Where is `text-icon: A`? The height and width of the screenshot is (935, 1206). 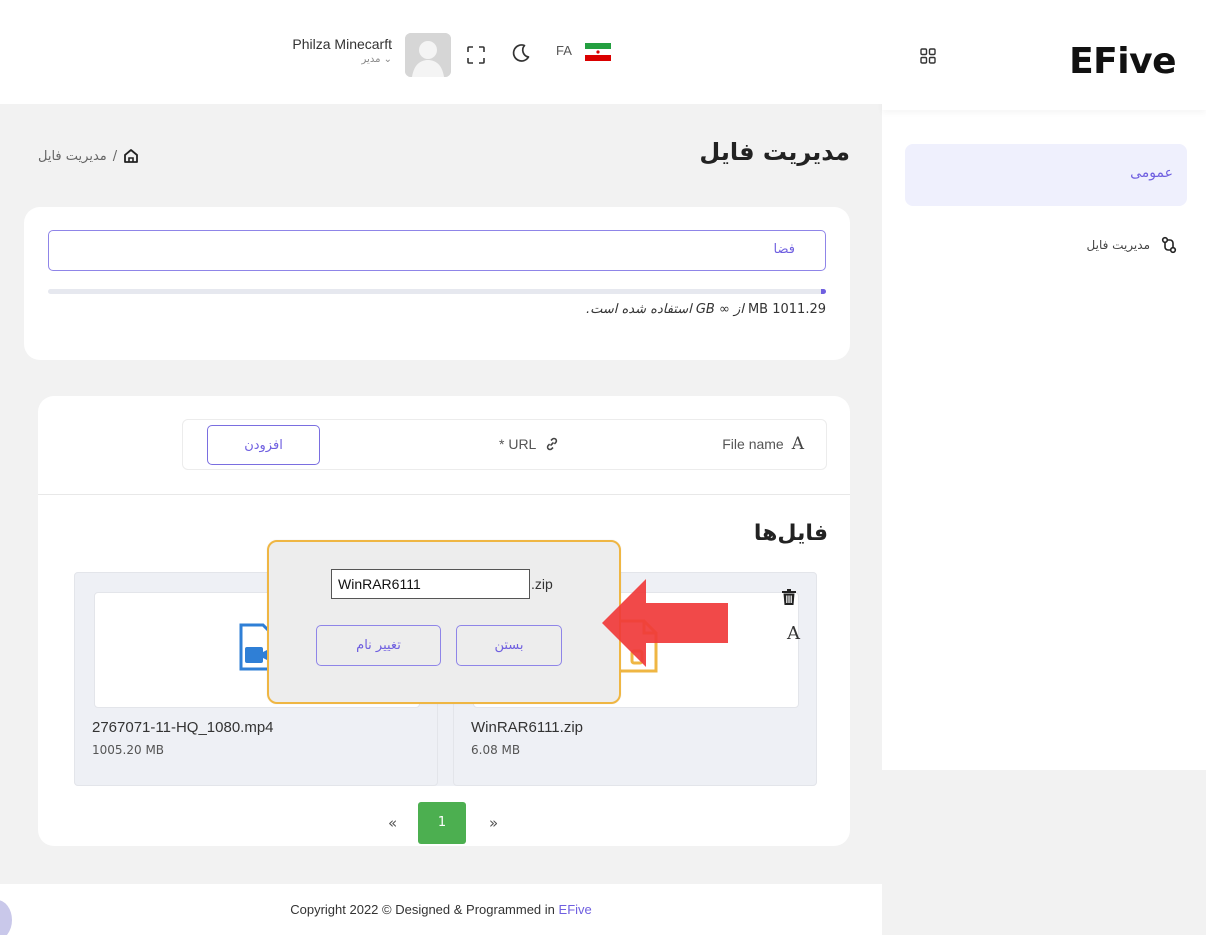 text-icon: A is located at coordinates (797, 444).